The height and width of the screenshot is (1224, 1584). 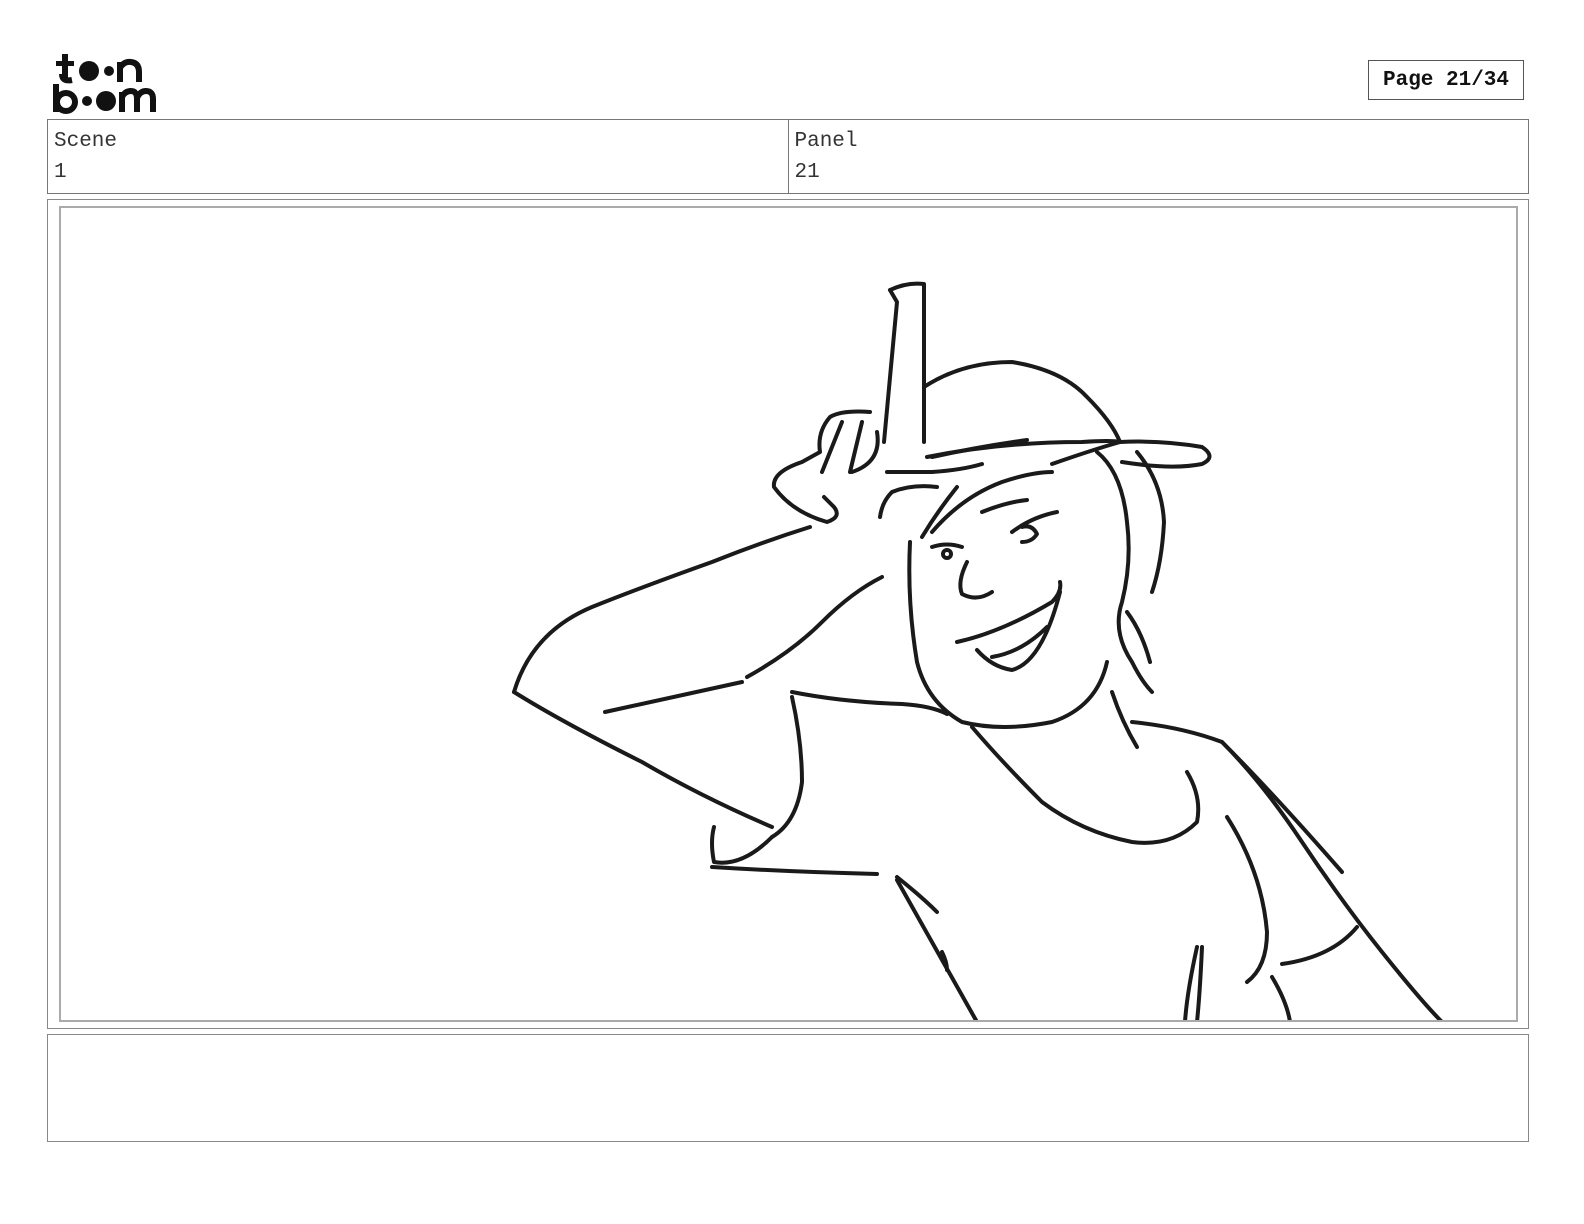 What do you see at coordinates (86, 141) in the screenshot?
I see `scene-label: Scene` at bounding box center [86, 141].